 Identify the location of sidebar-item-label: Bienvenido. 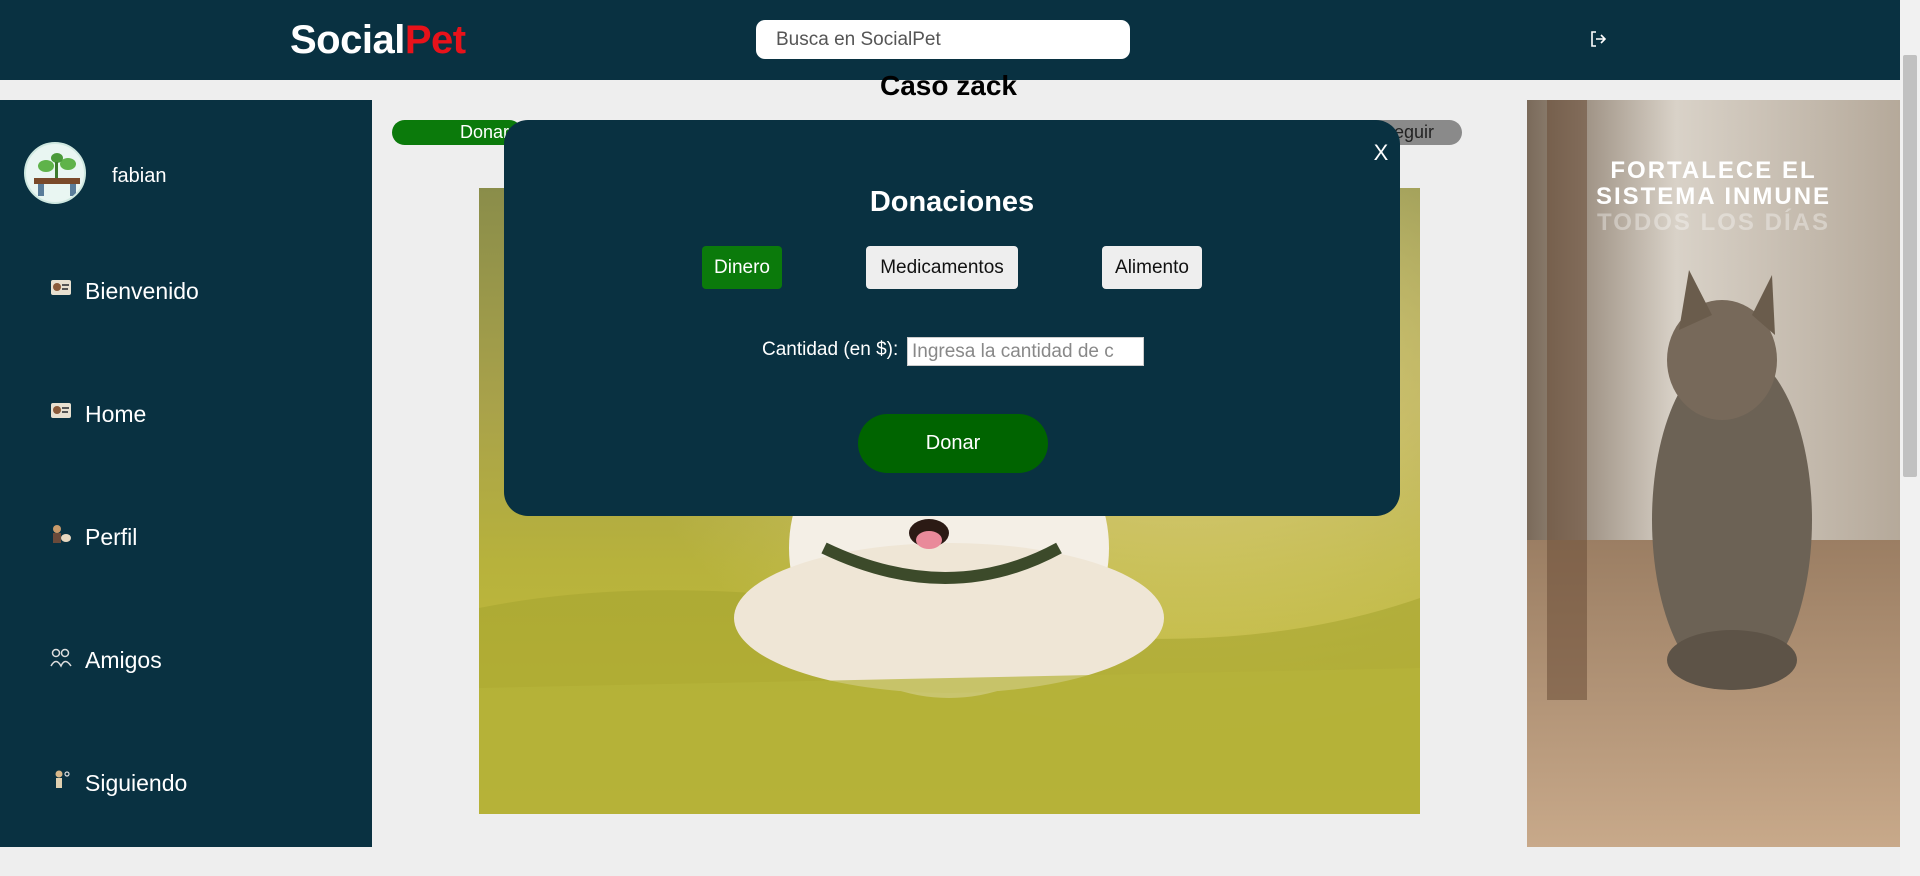
(142, 291).